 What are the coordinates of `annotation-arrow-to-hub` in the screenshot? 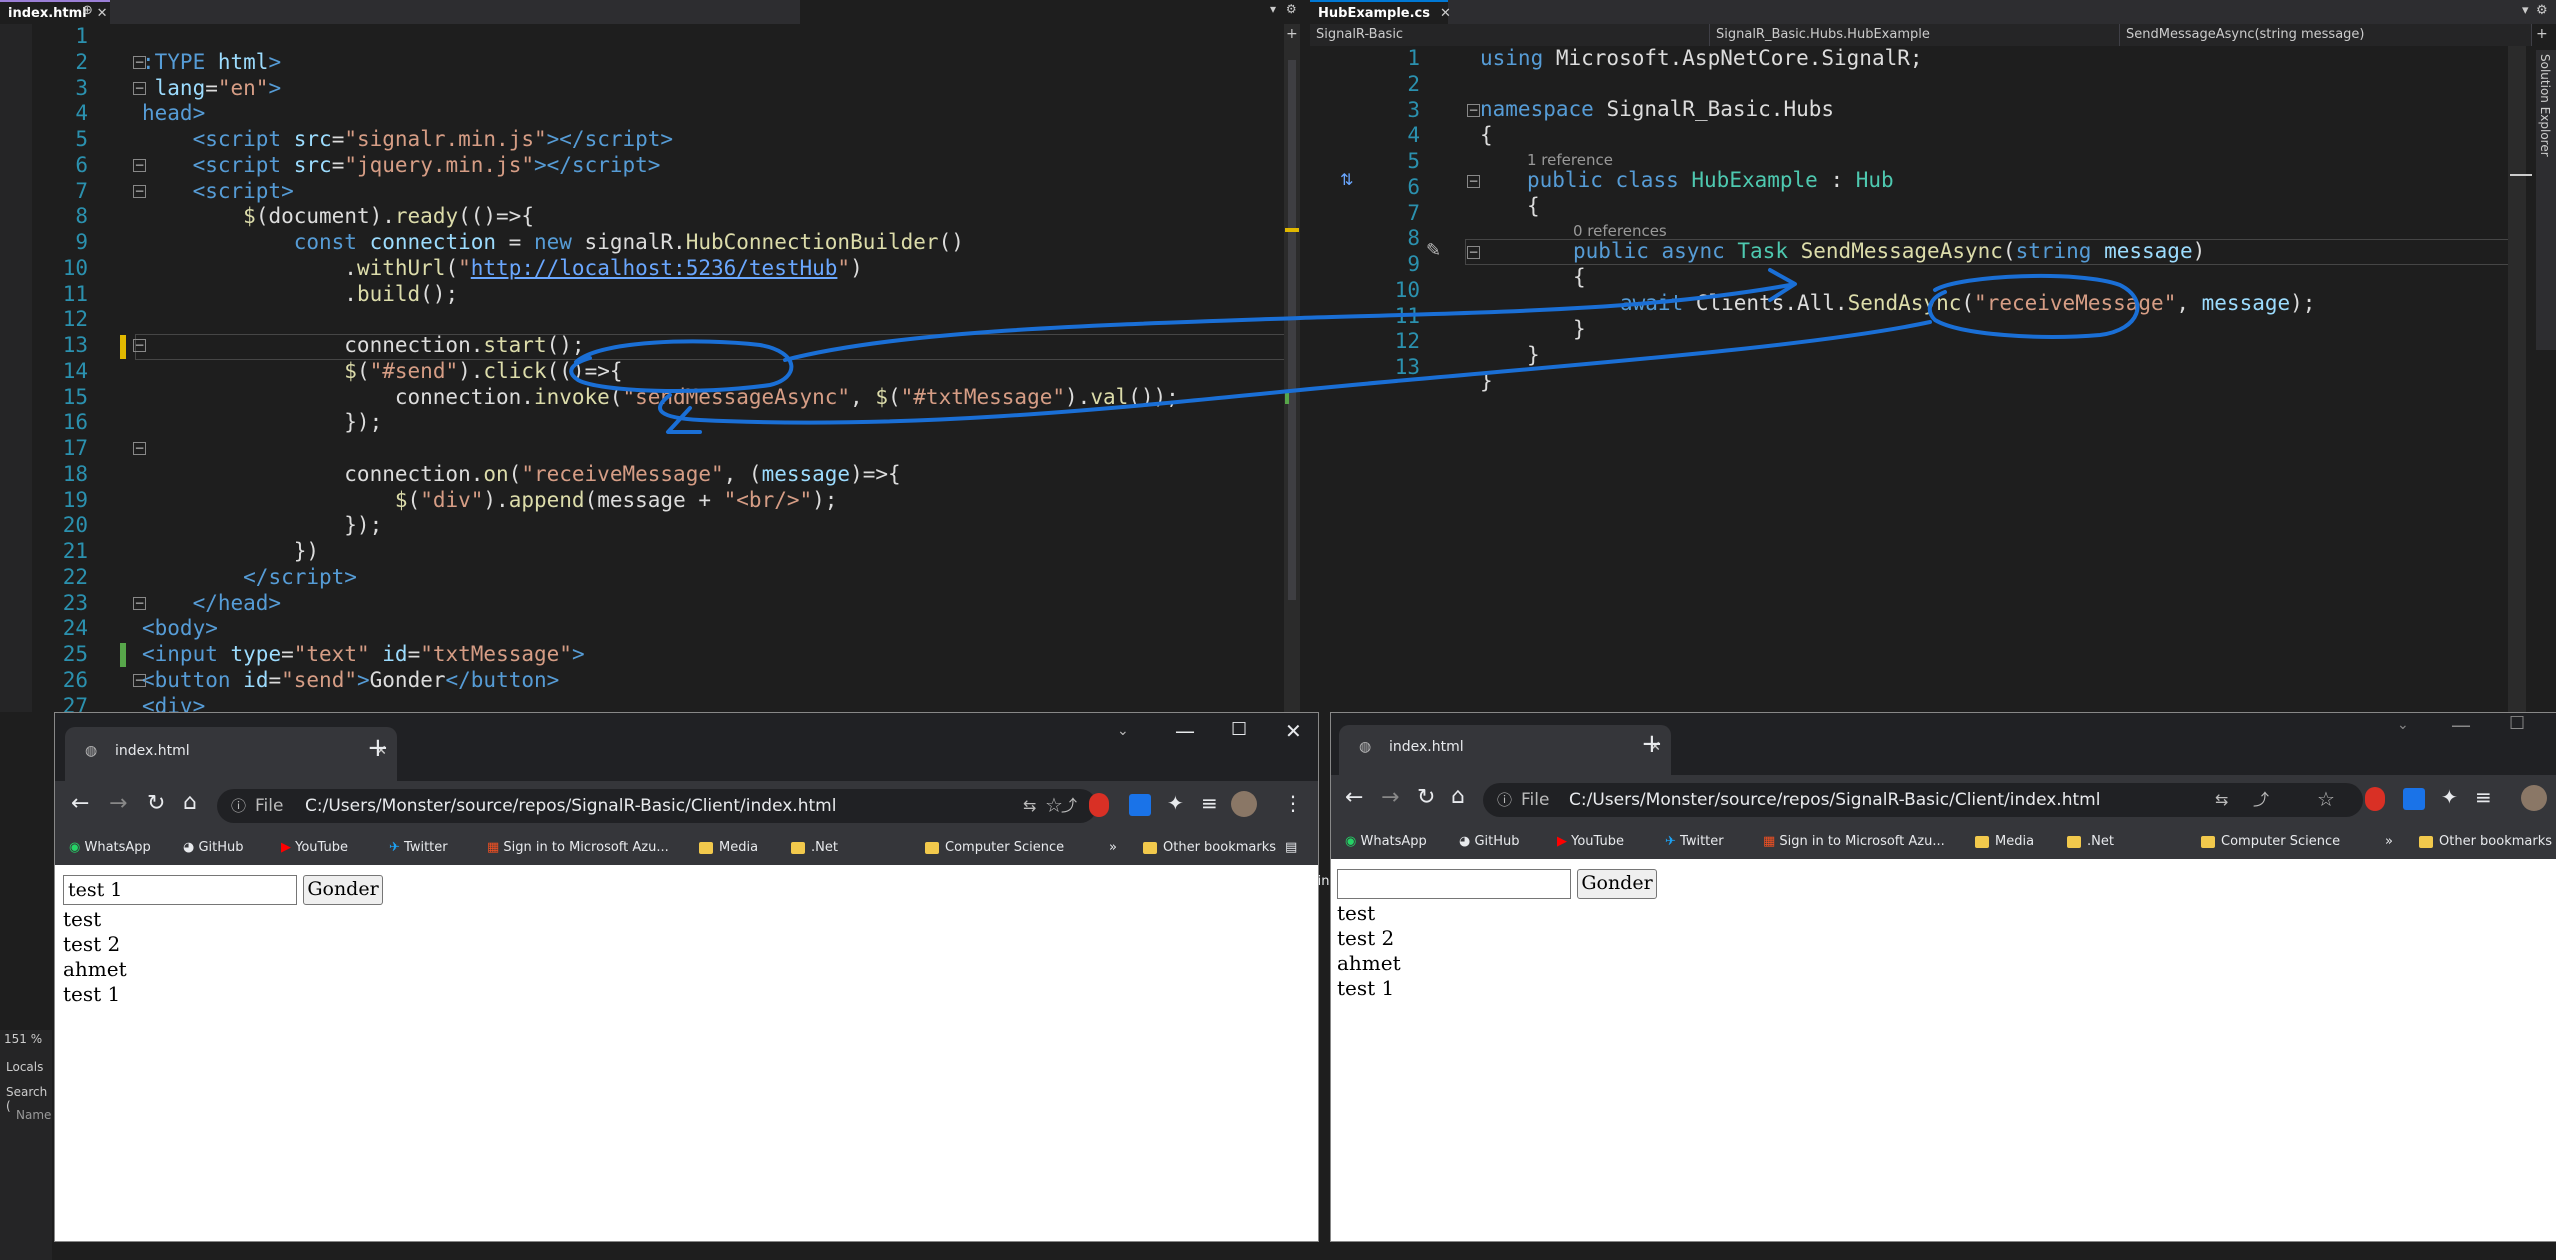 It's located at (1287, 322).